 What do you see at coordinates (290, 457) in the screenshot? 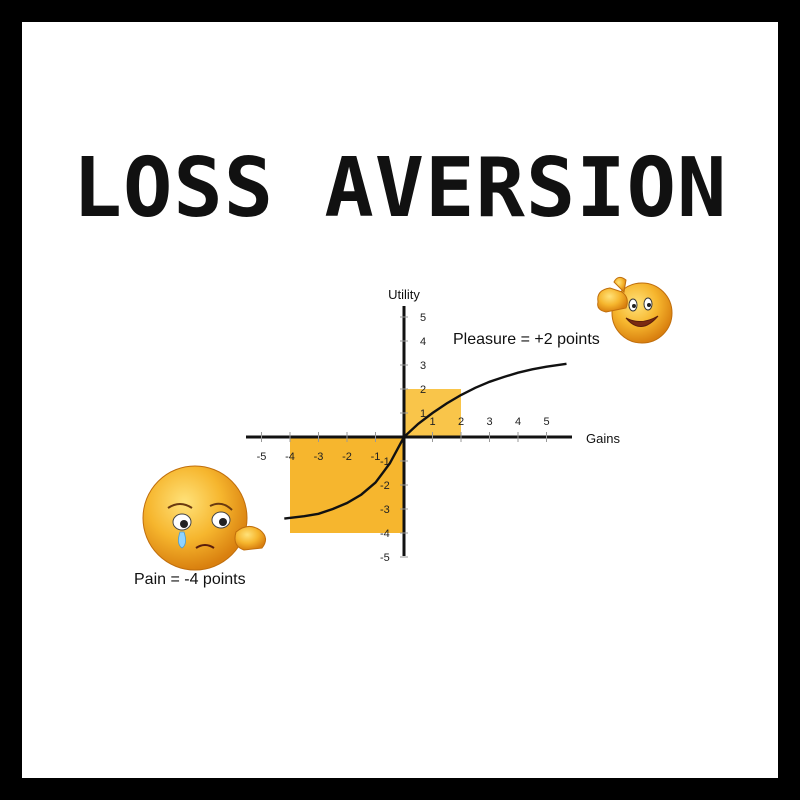
I see `x-tick-label: -4` at bounding box center [290, 457].